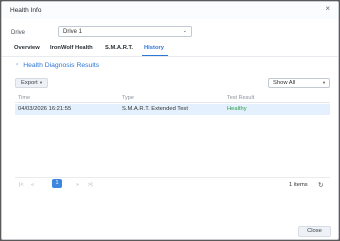 The image size is (340, 241). Describe the element at coordinates (45, 109) in the screenshot. I see `cell-time: 04/03/2026 16:21:55` at that location.